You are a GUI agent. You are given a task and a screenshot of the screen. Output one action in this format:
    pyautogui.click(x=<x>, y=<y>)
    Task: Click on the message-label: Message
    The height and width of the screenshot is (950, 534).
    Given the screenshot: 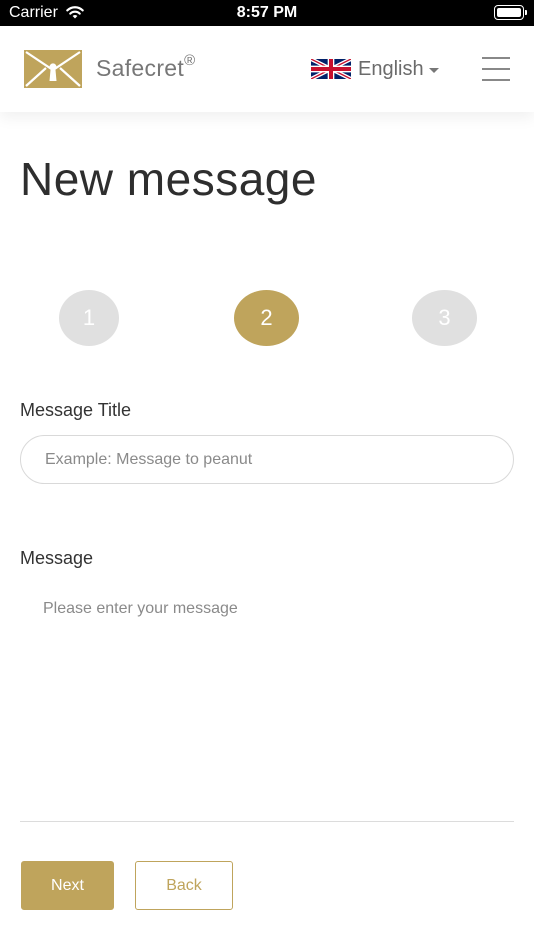 What is the action you would take?
    pyautogui.click(x=57, y=558)
    